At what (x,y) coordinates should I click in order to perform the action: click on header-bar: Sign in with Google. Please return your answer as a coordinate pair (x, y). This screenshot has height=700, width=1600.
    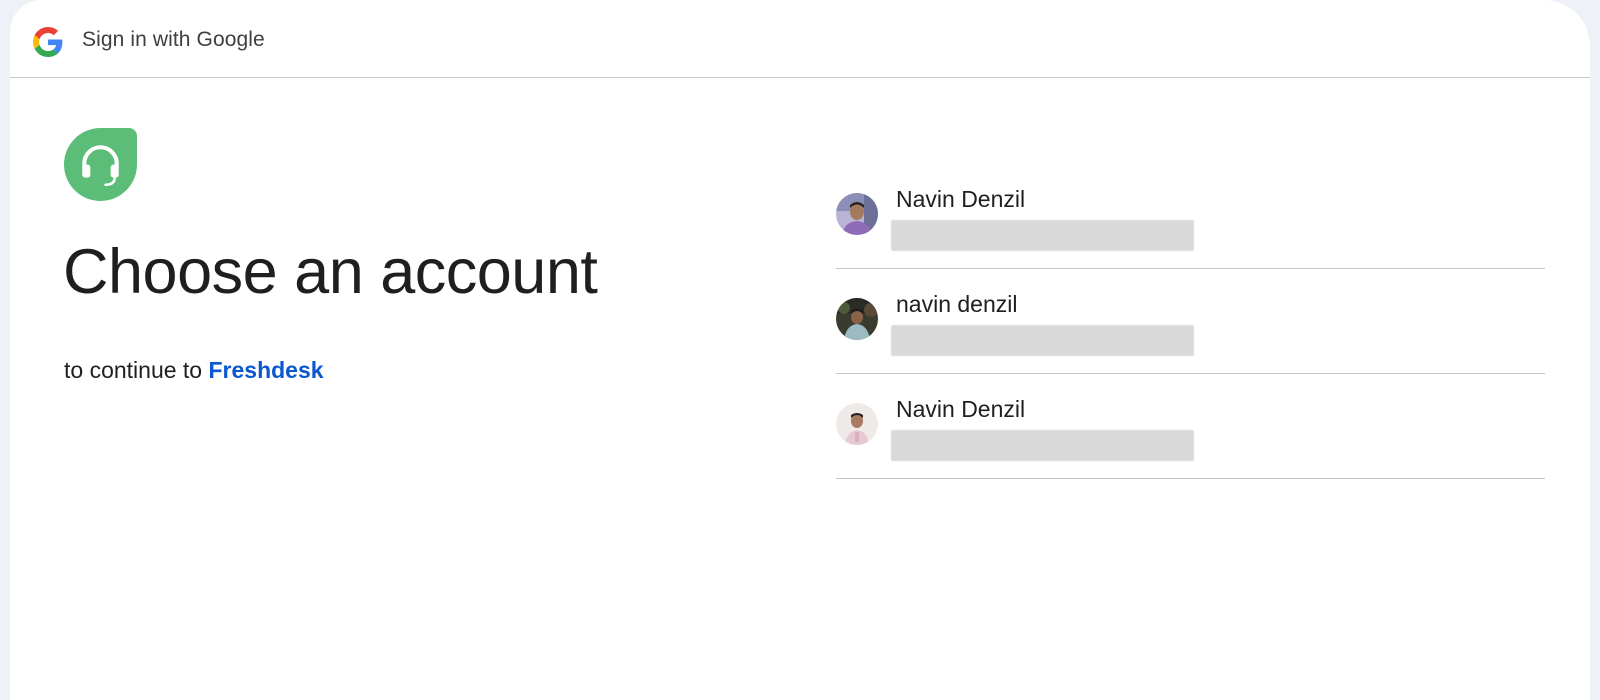
    Looking at the image, I should click on (800, 39).